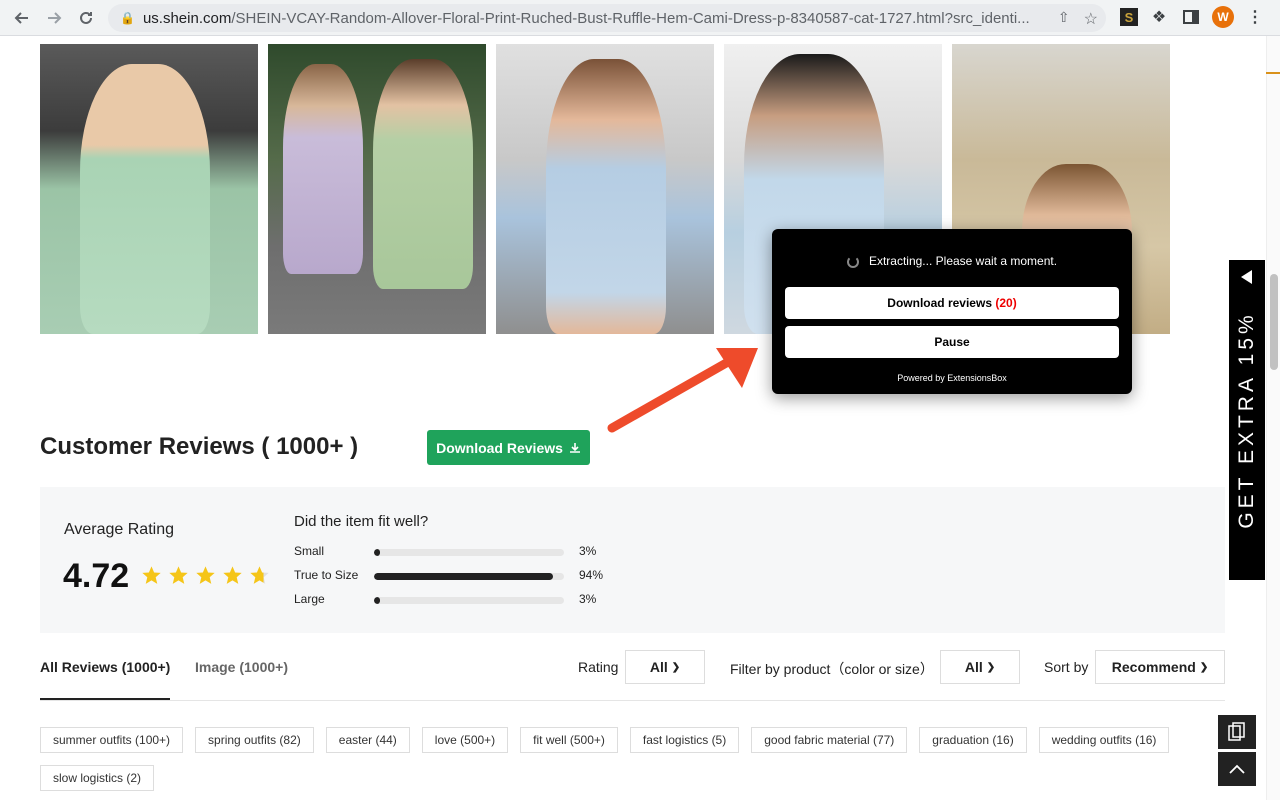  I want to click on average-rating-label: Average Rating, so click(119, 529).